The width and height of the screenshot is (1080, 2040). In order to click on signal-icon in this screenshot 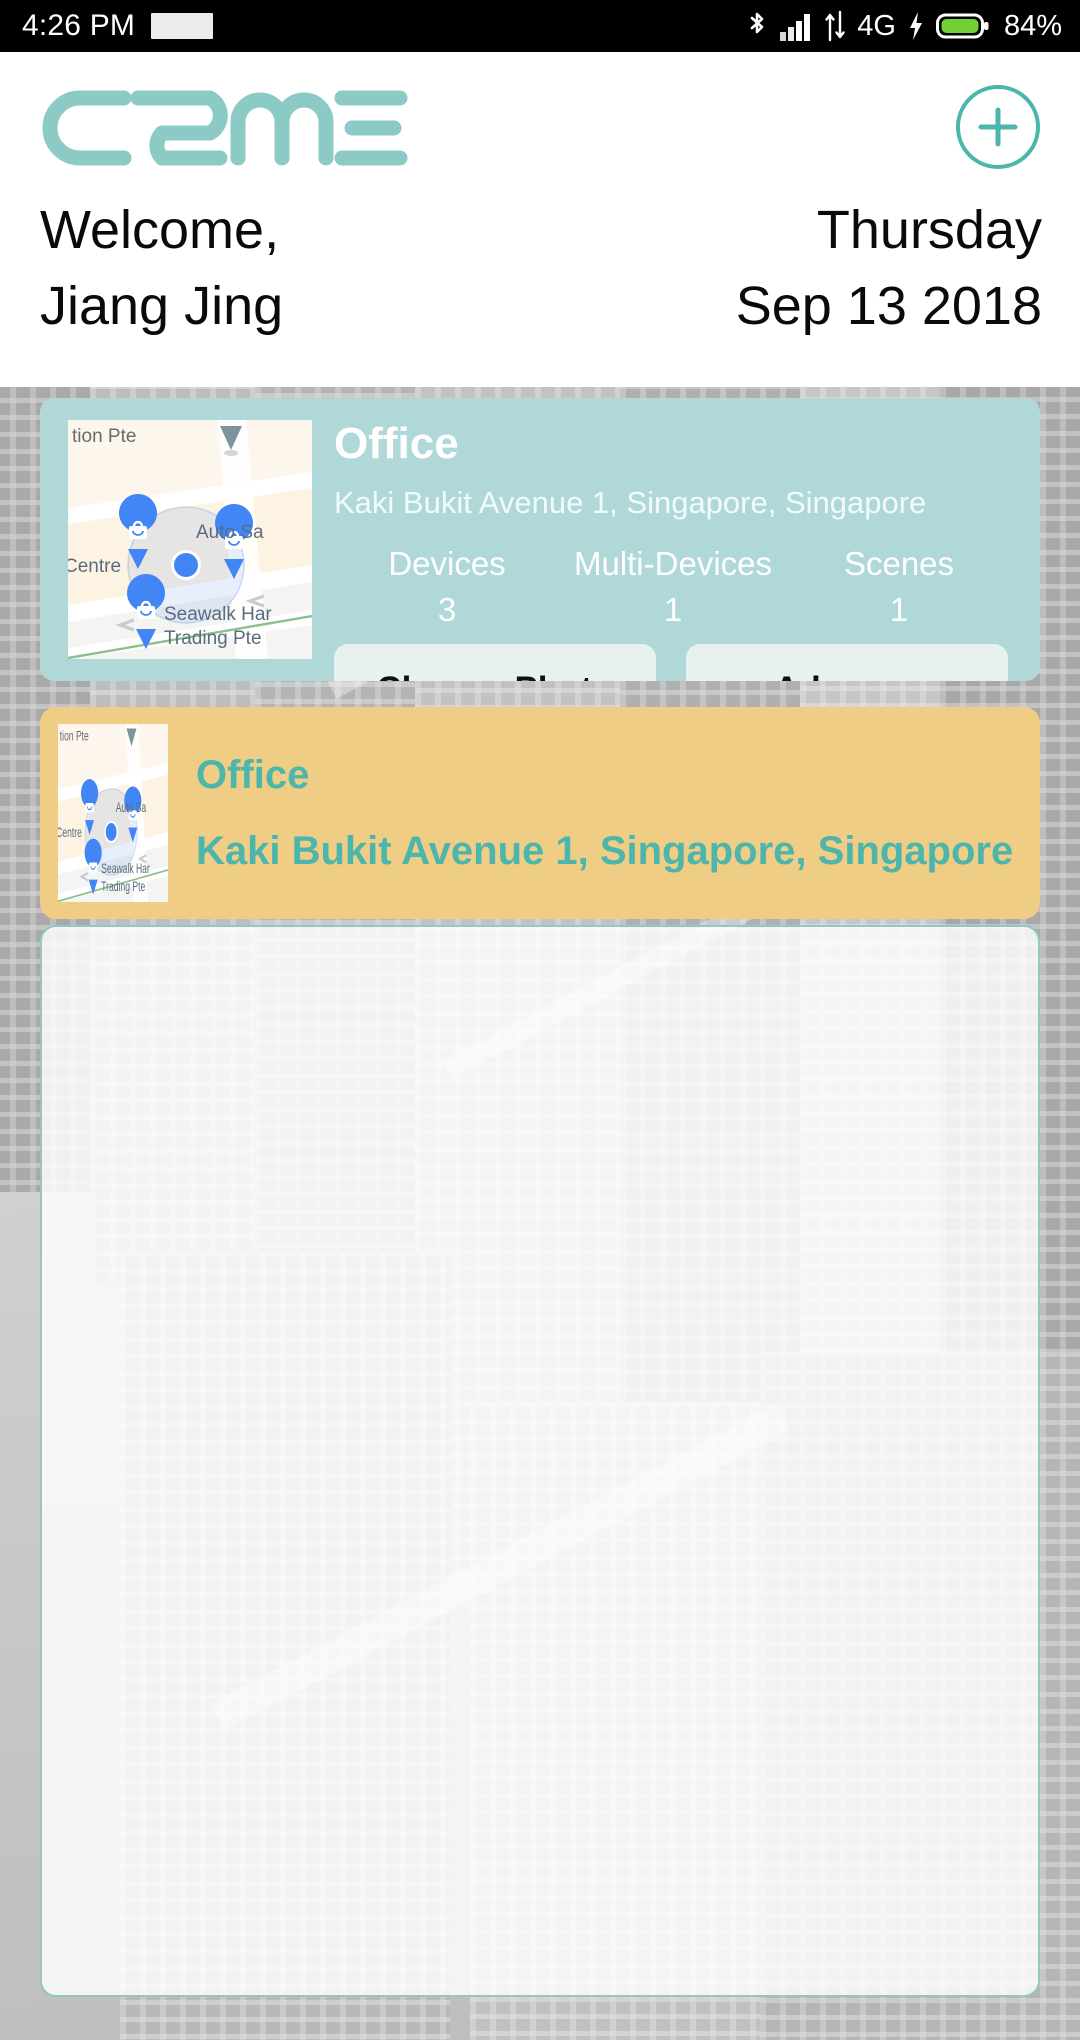, I will do `click(795, 27)`.